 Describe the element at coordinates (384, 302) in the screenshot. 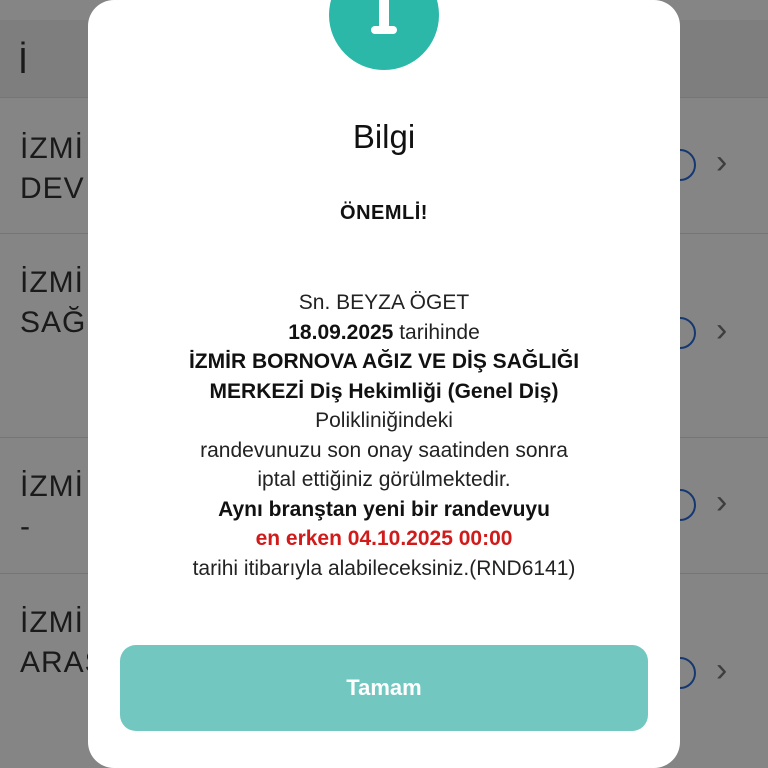

I see `message-greeting: Sn. BEYZA ÖGET` at that location.